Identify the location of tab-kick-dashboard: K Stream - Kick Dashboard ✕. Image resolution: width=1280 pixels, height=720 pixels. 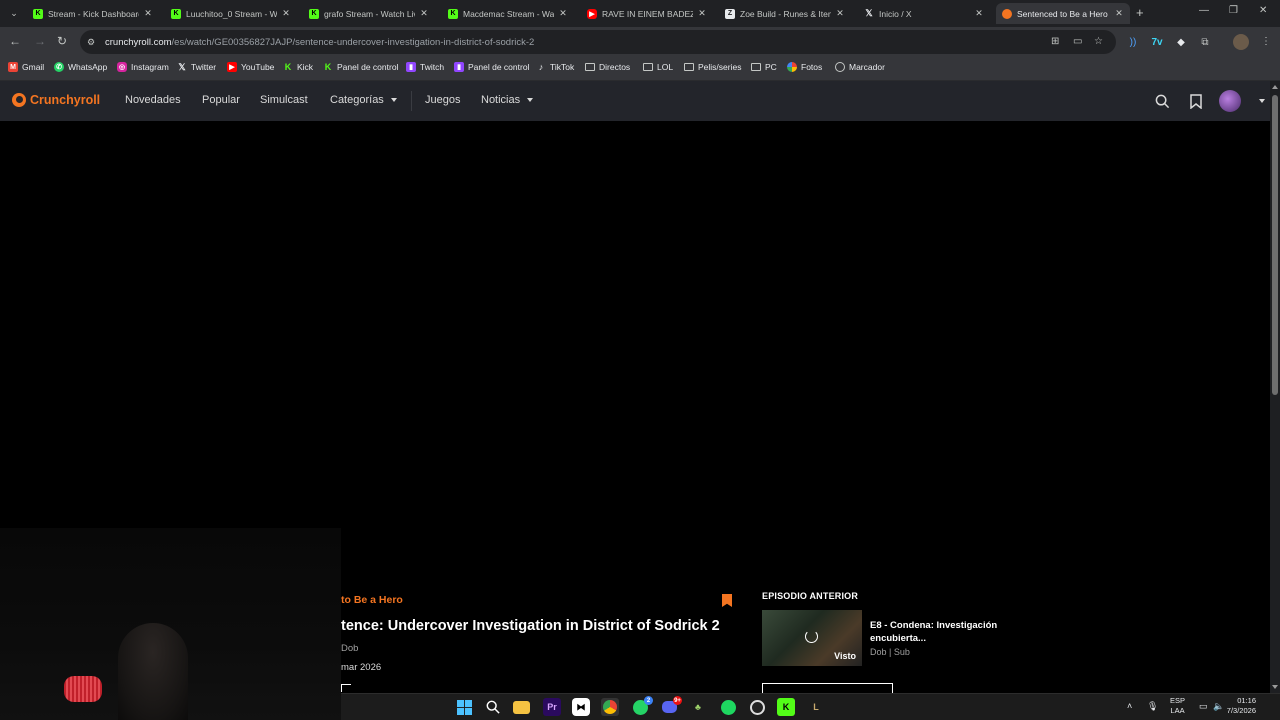
(93, 13).